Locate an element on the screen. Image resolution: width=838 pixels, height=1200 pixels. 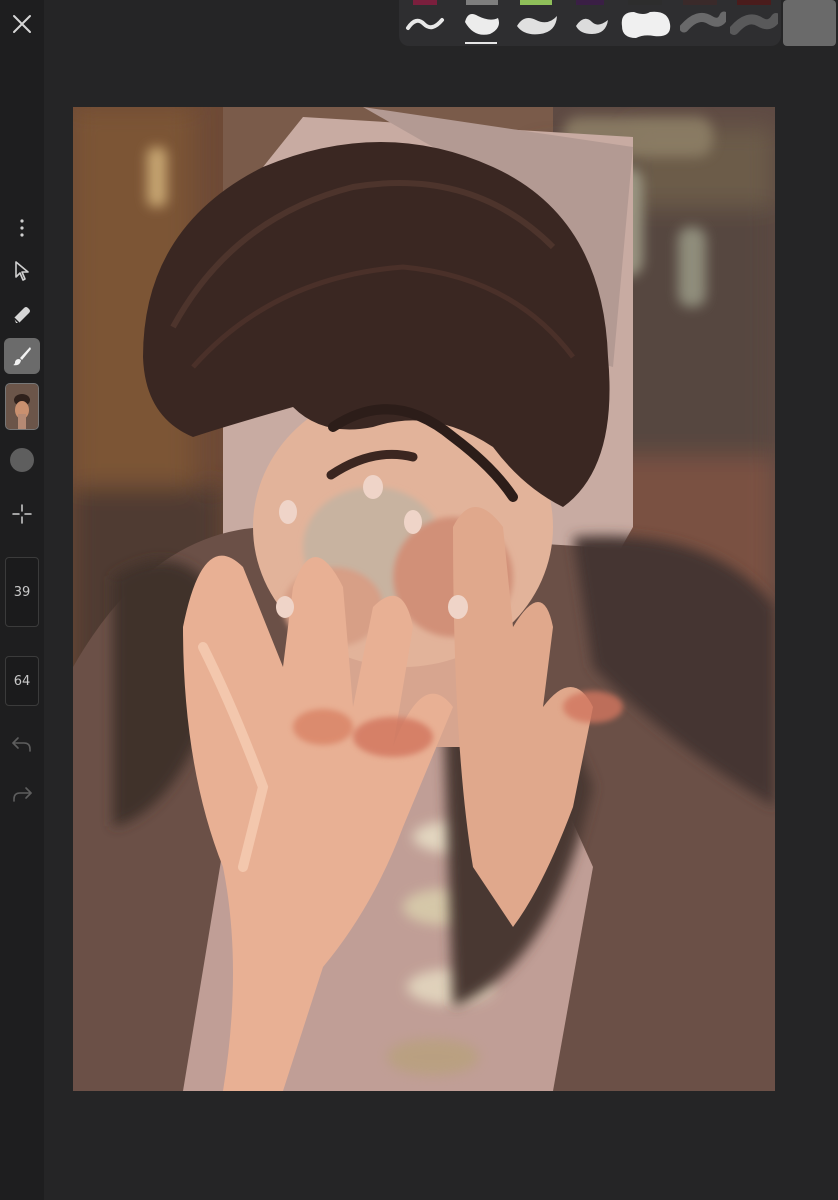
left-toolbar: 39 64 is located at coordinates (22, 600).